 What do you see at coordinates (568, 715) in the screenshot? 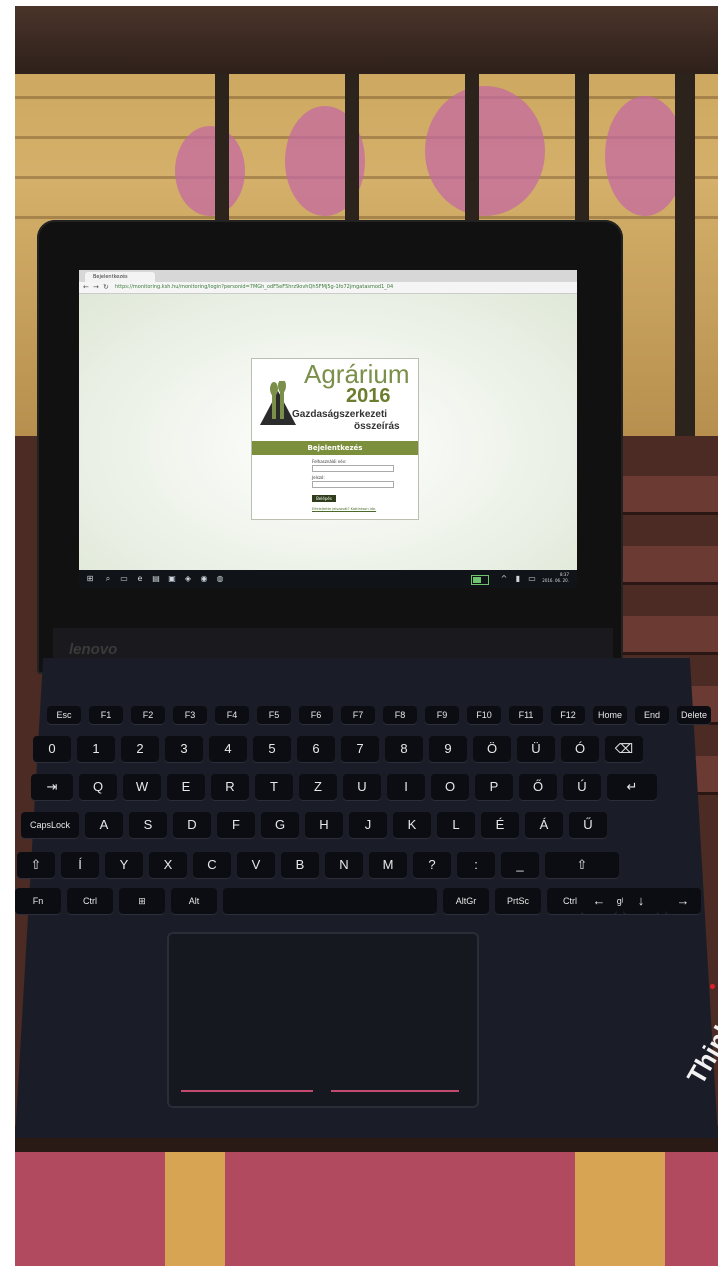
I see `key-f12: F12` at bounding box center [568, 715].